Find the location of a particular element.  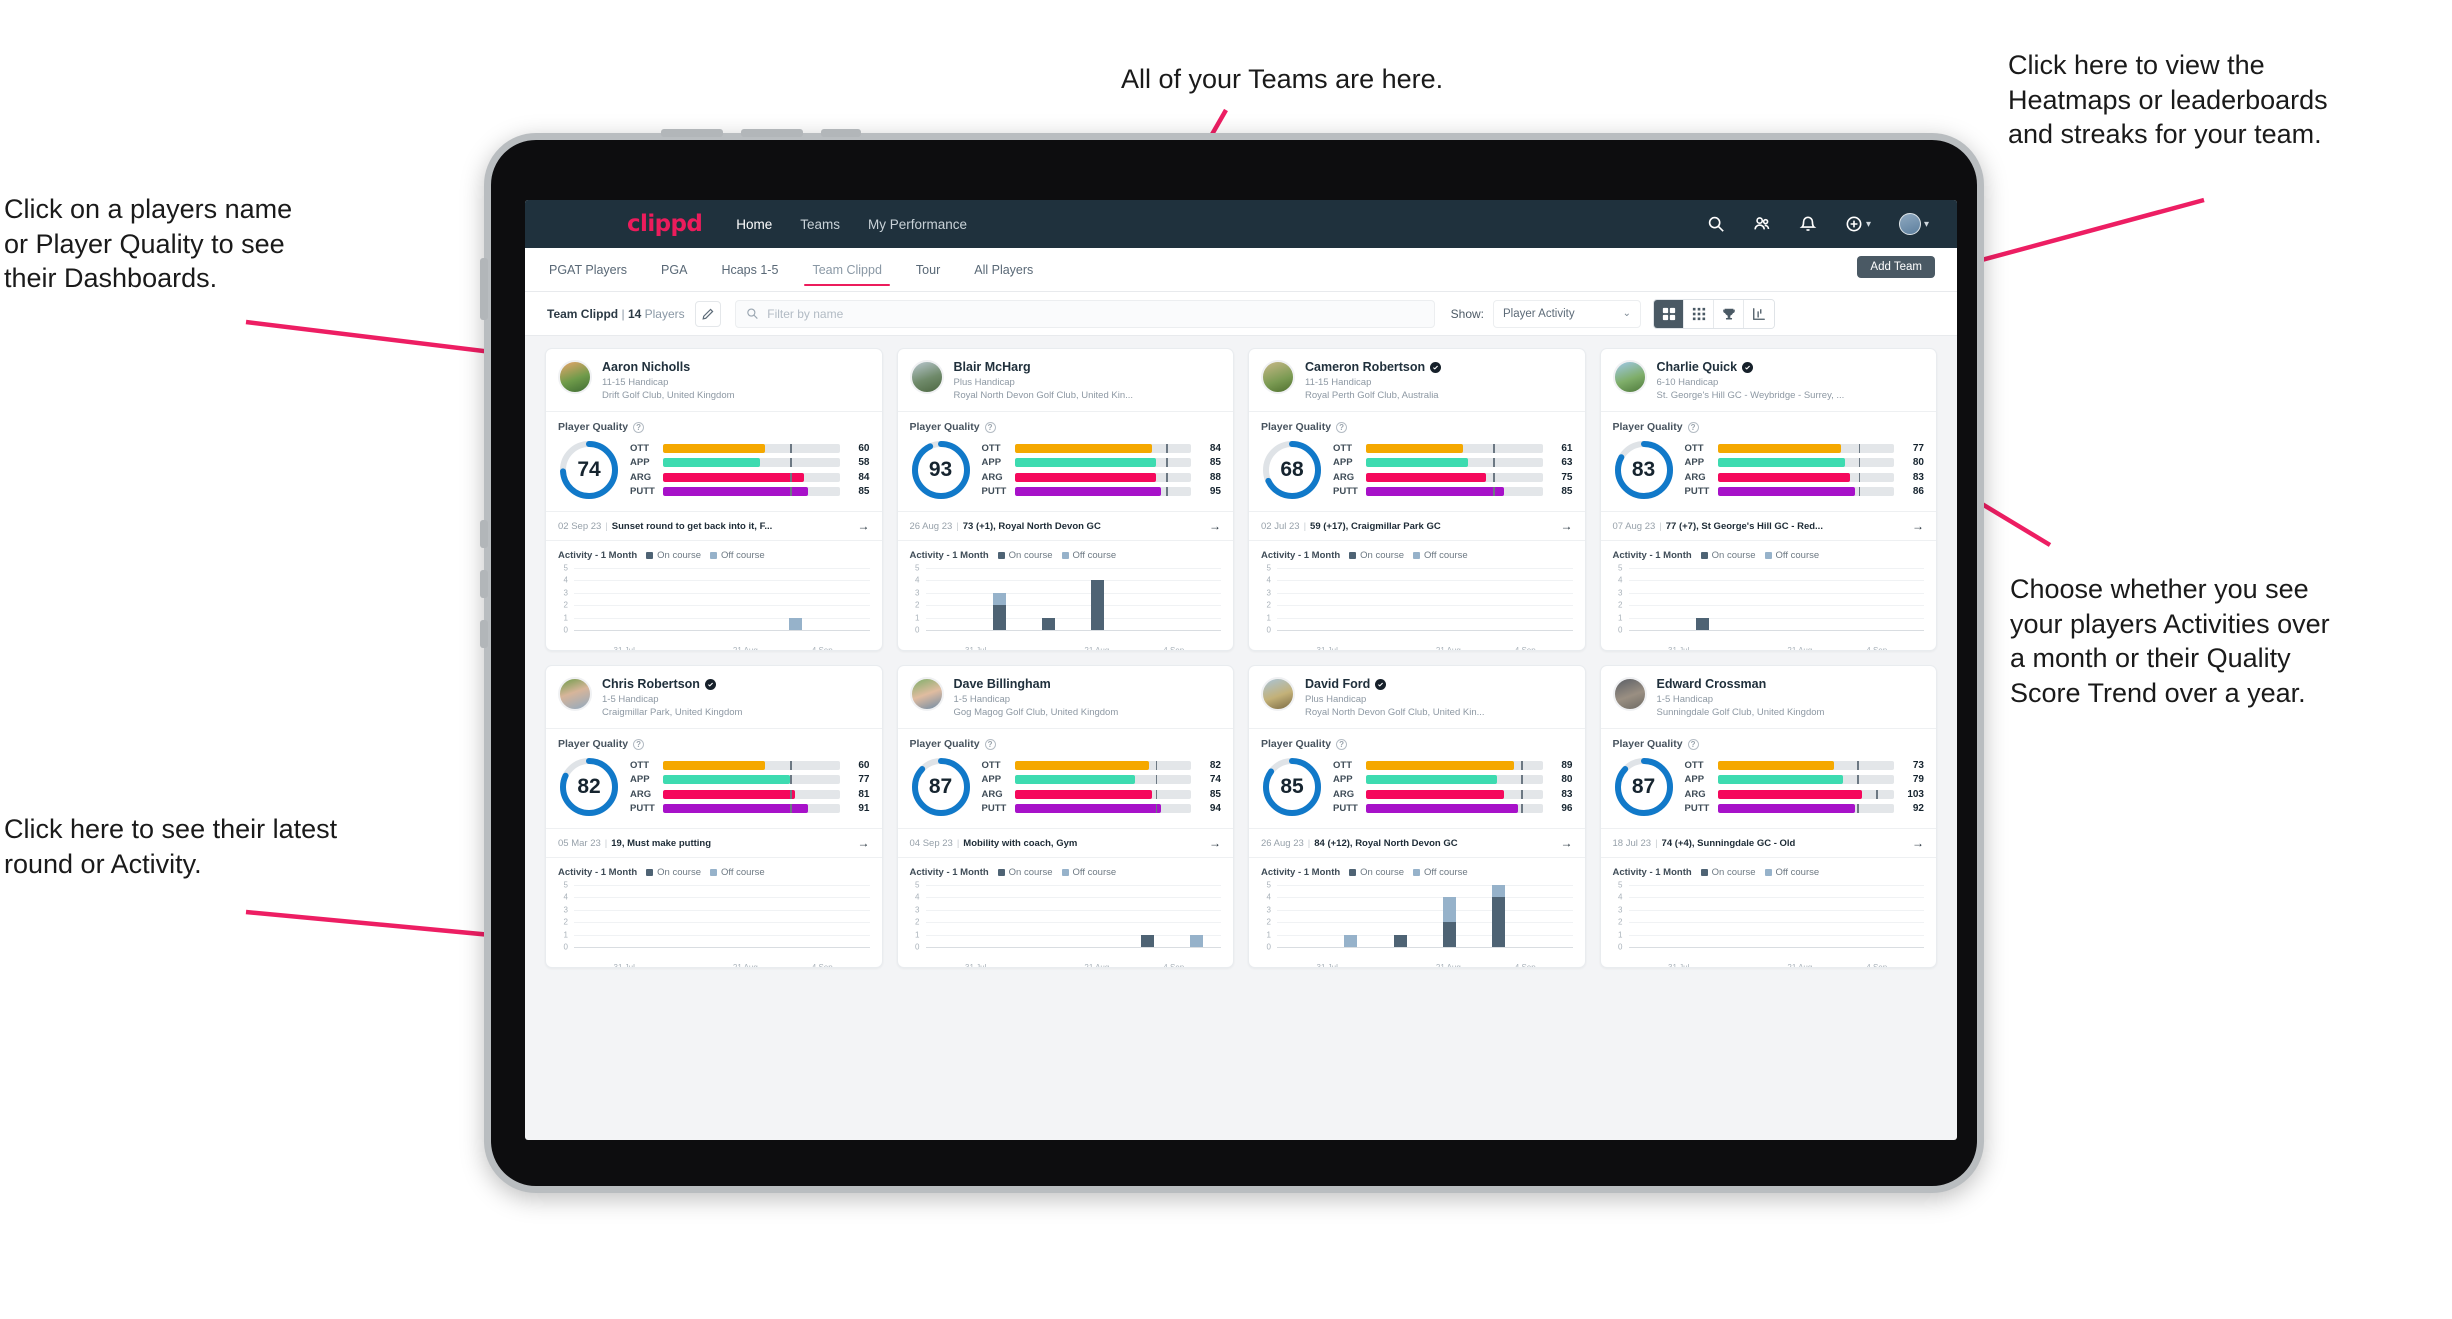

player-name: Dave Billingham is located at coordinates (1002, 684).